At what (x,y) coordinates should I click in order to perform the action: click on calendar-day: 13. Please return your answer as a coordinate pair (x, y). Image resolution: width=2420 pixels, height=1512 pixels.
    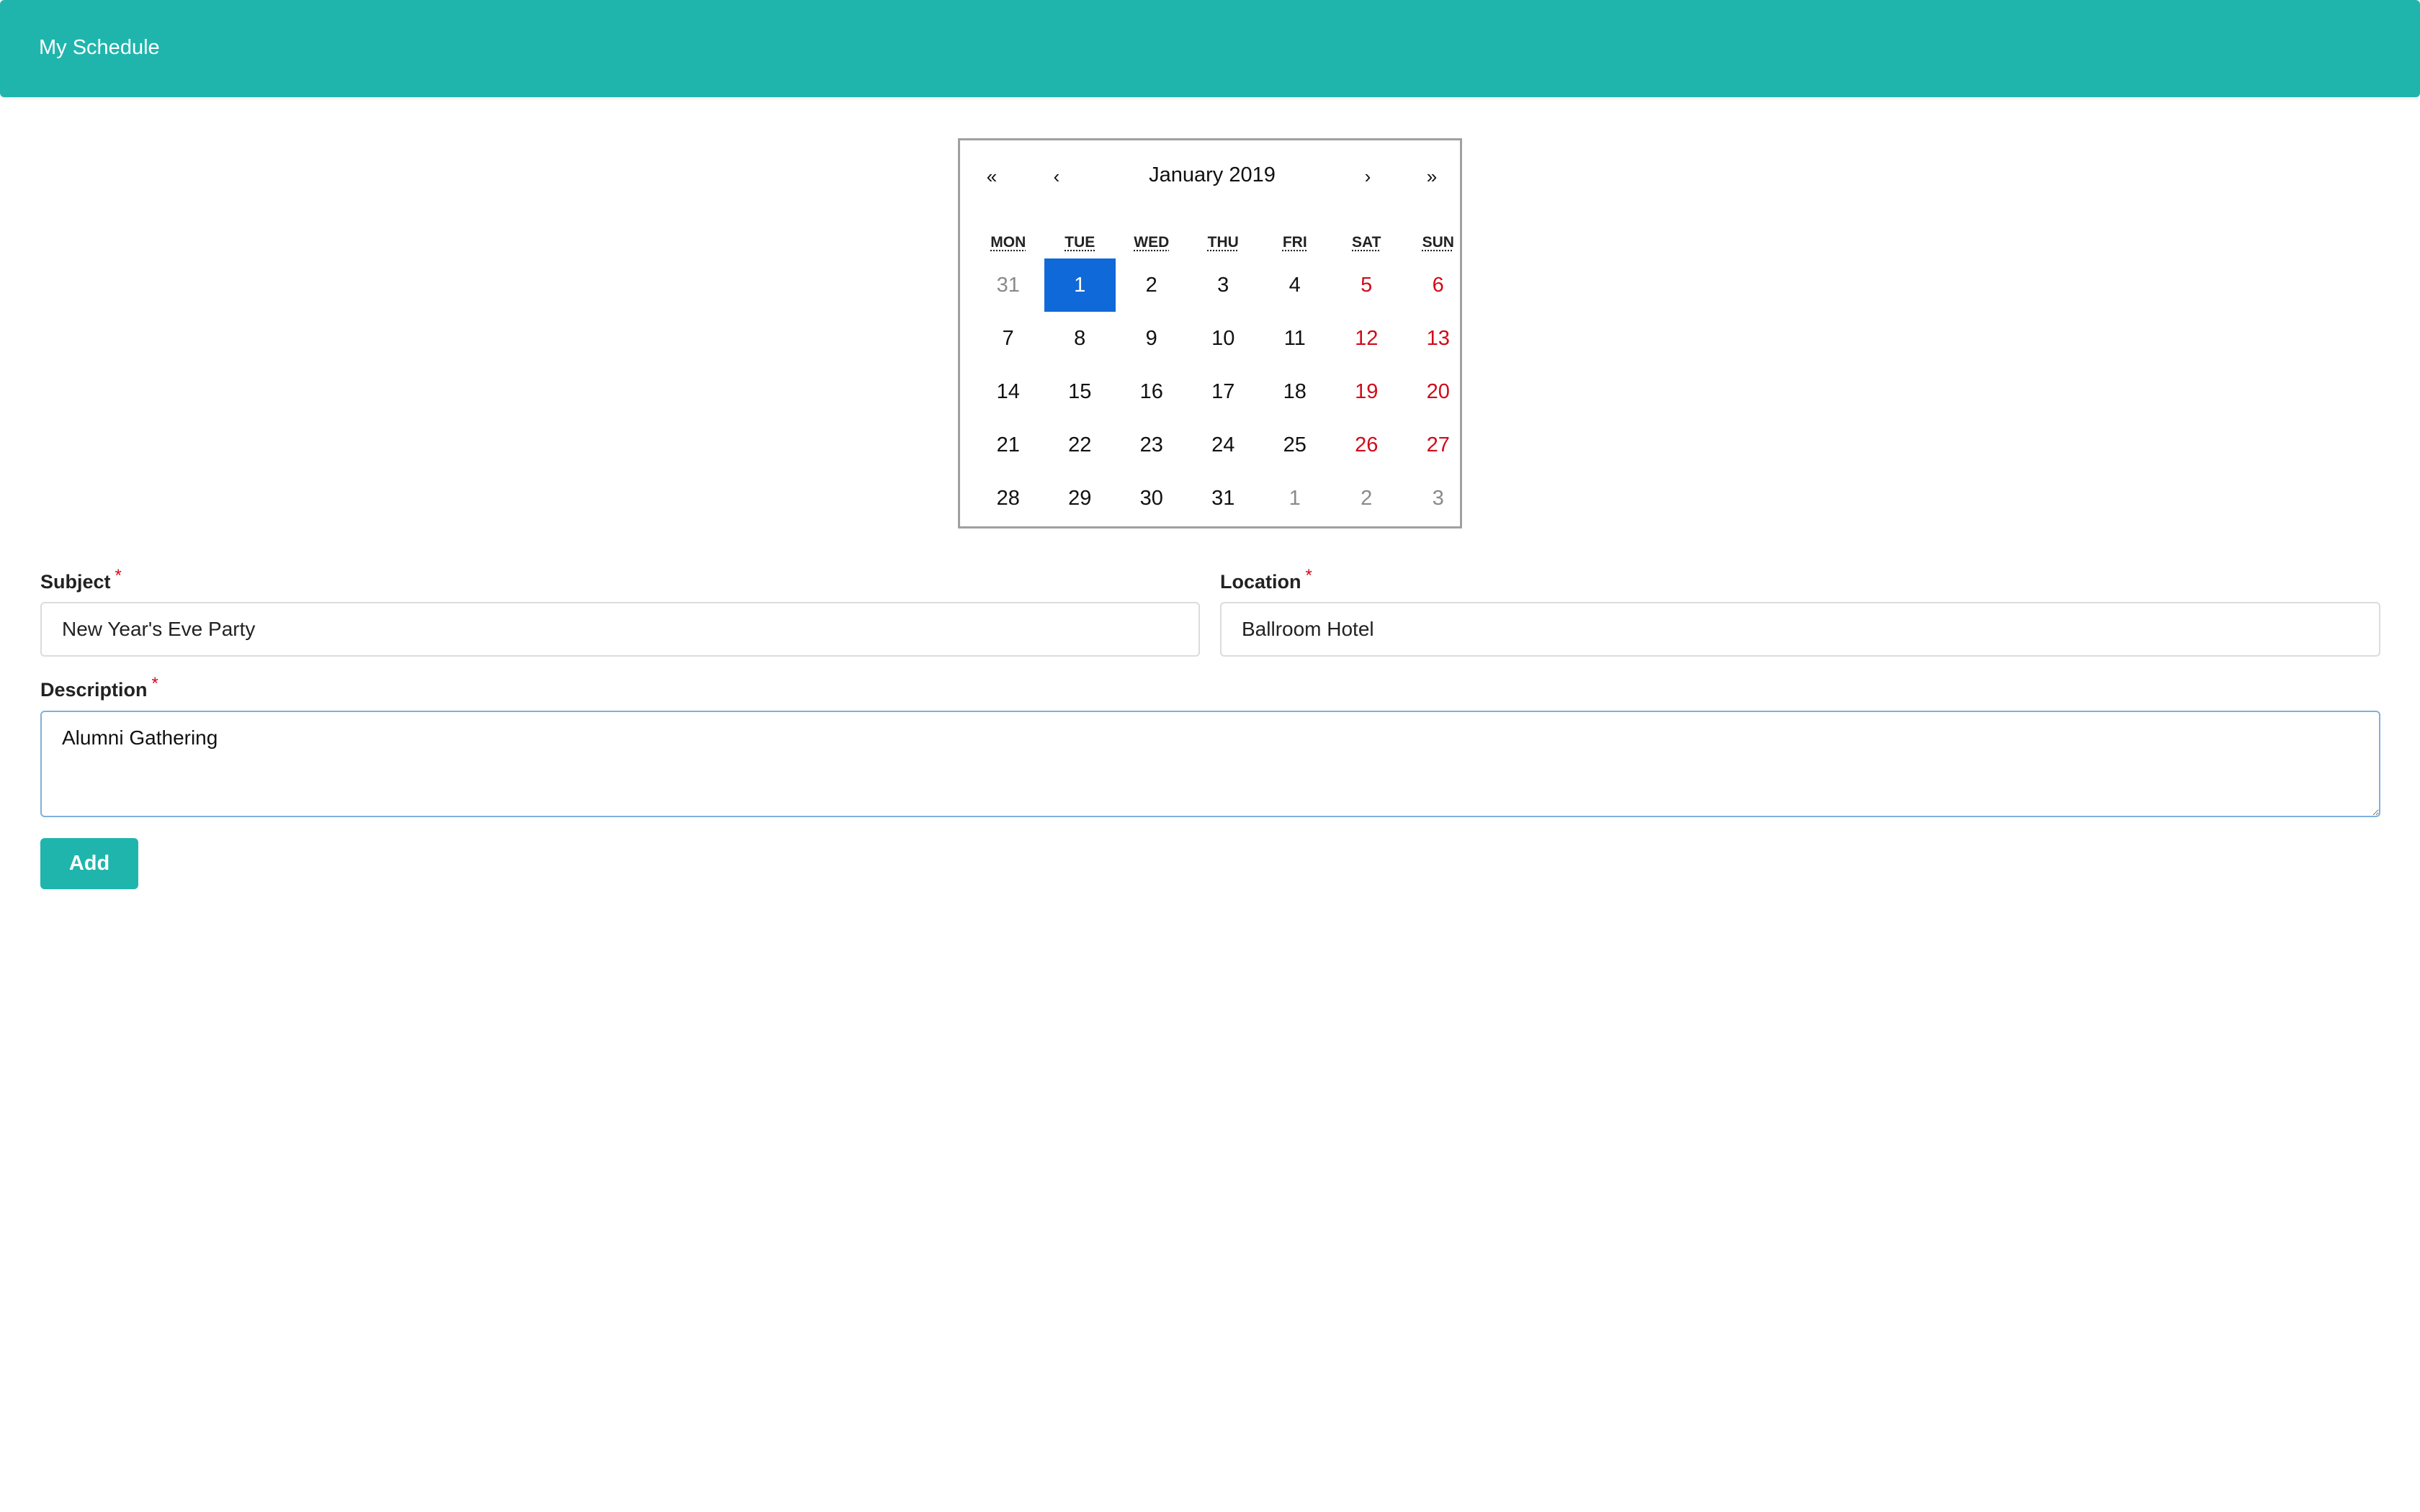
    Looking at the image, I should click on (1438, 338).